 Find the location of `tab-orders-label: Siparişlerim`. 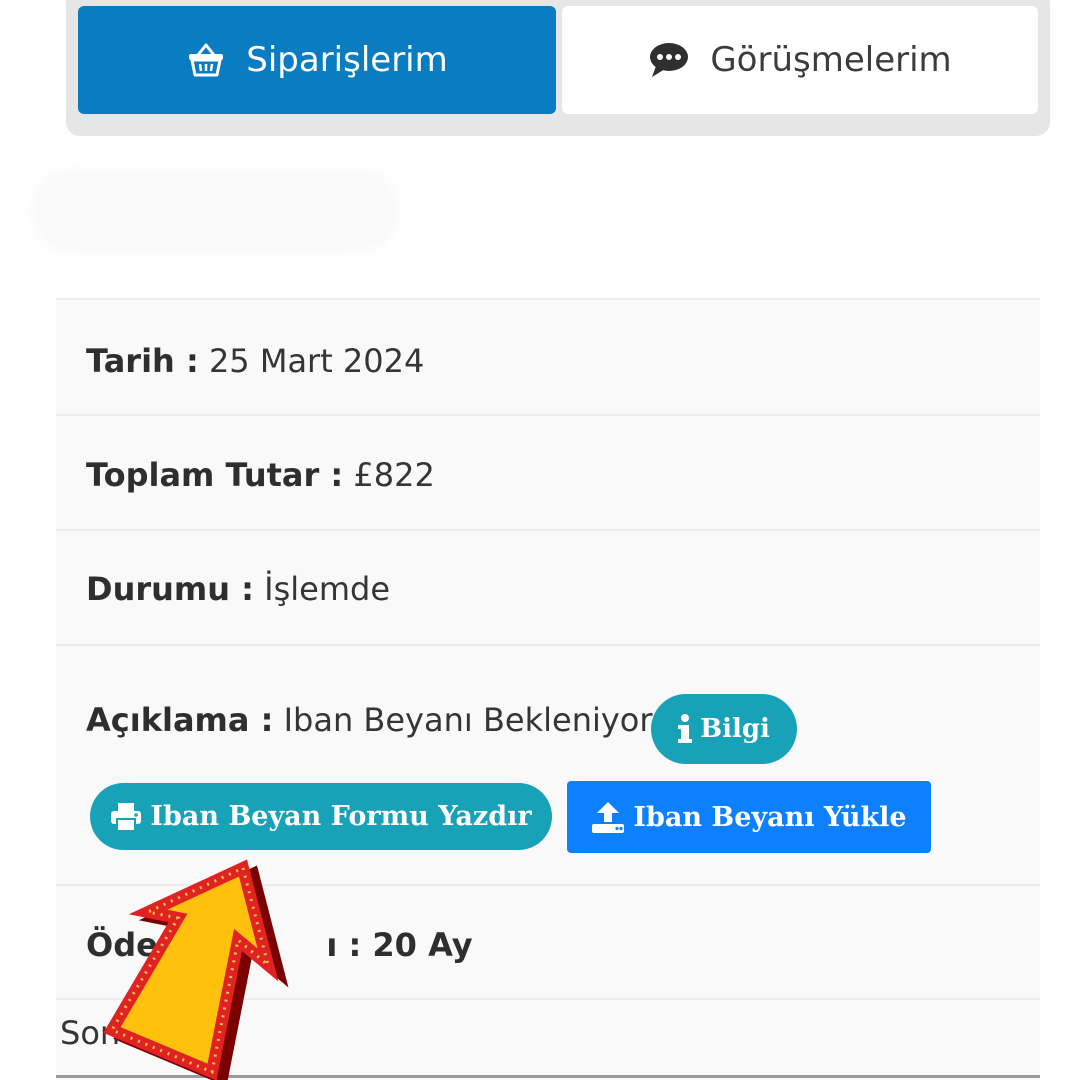

tab-orders-label: Siparişlerim is located at coordinates (347, 60).